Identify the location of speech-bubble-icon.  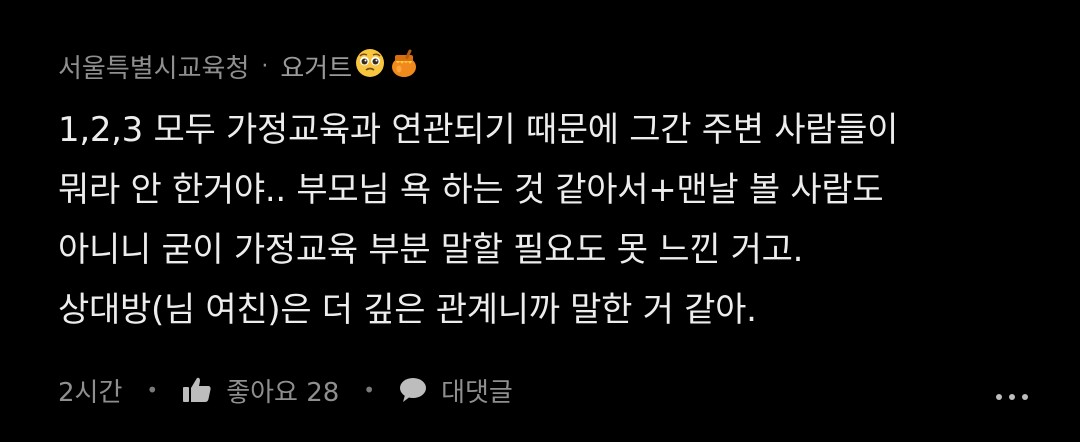
(413, 390).